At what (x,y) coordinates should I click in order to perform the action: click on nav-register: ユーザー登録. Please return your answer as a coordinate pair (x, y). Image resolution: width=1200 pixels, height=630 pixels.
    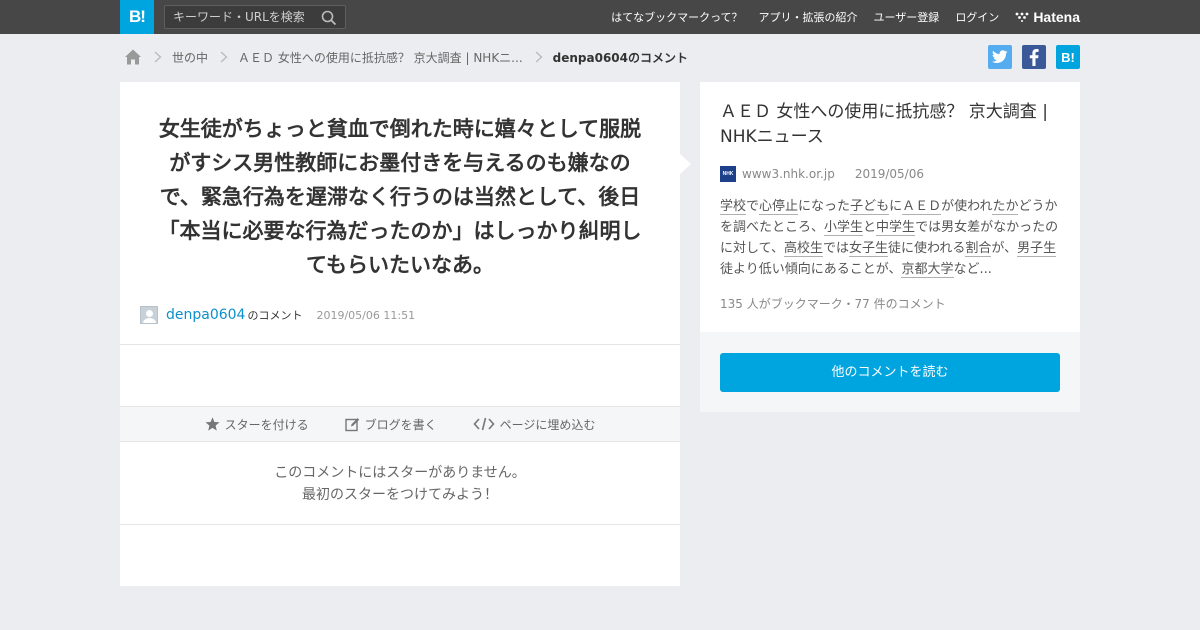
    Looking at the image, I should click on (907, 17).